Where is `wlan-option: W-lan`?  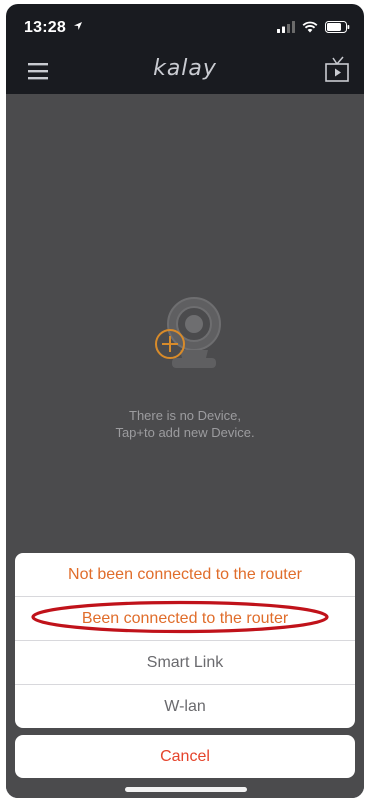
wlan-option: W-lan is located at coordinates (185, 706).